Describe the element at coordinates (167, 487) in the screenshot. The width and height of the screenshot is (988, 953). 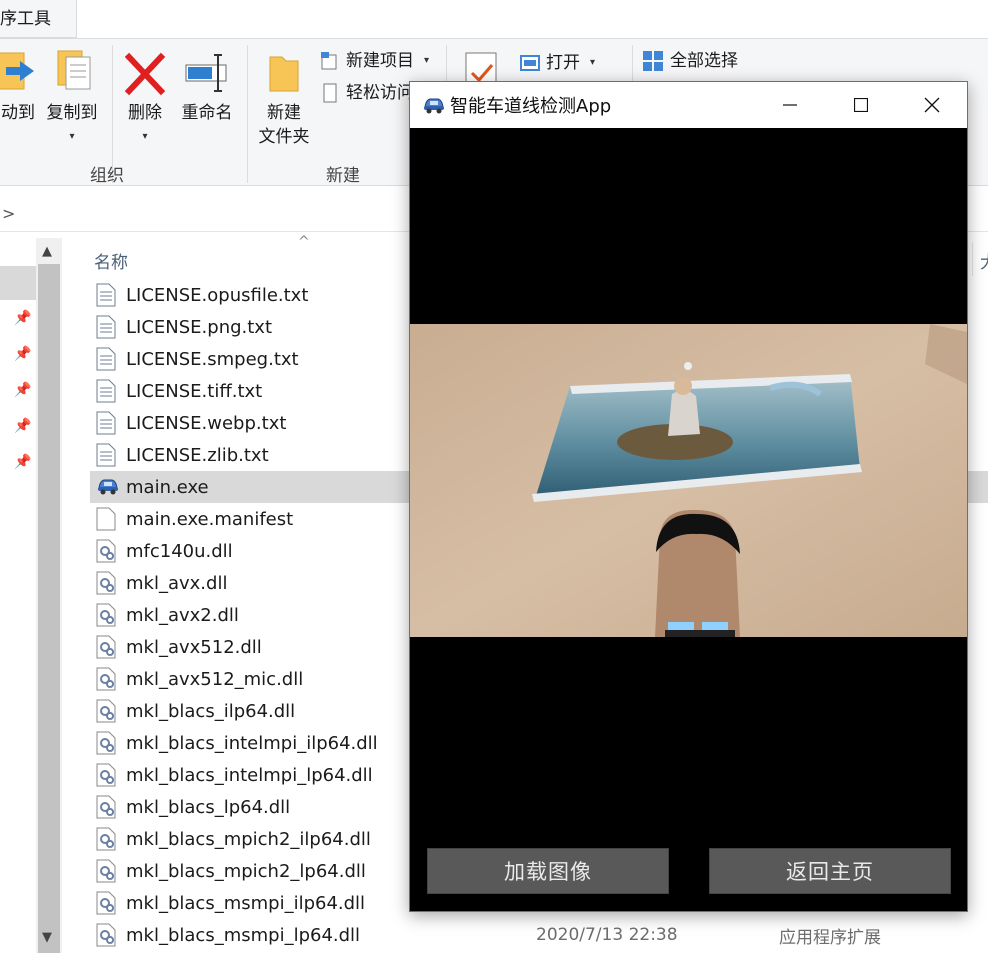
I see `file-name: main.exe` at that location.